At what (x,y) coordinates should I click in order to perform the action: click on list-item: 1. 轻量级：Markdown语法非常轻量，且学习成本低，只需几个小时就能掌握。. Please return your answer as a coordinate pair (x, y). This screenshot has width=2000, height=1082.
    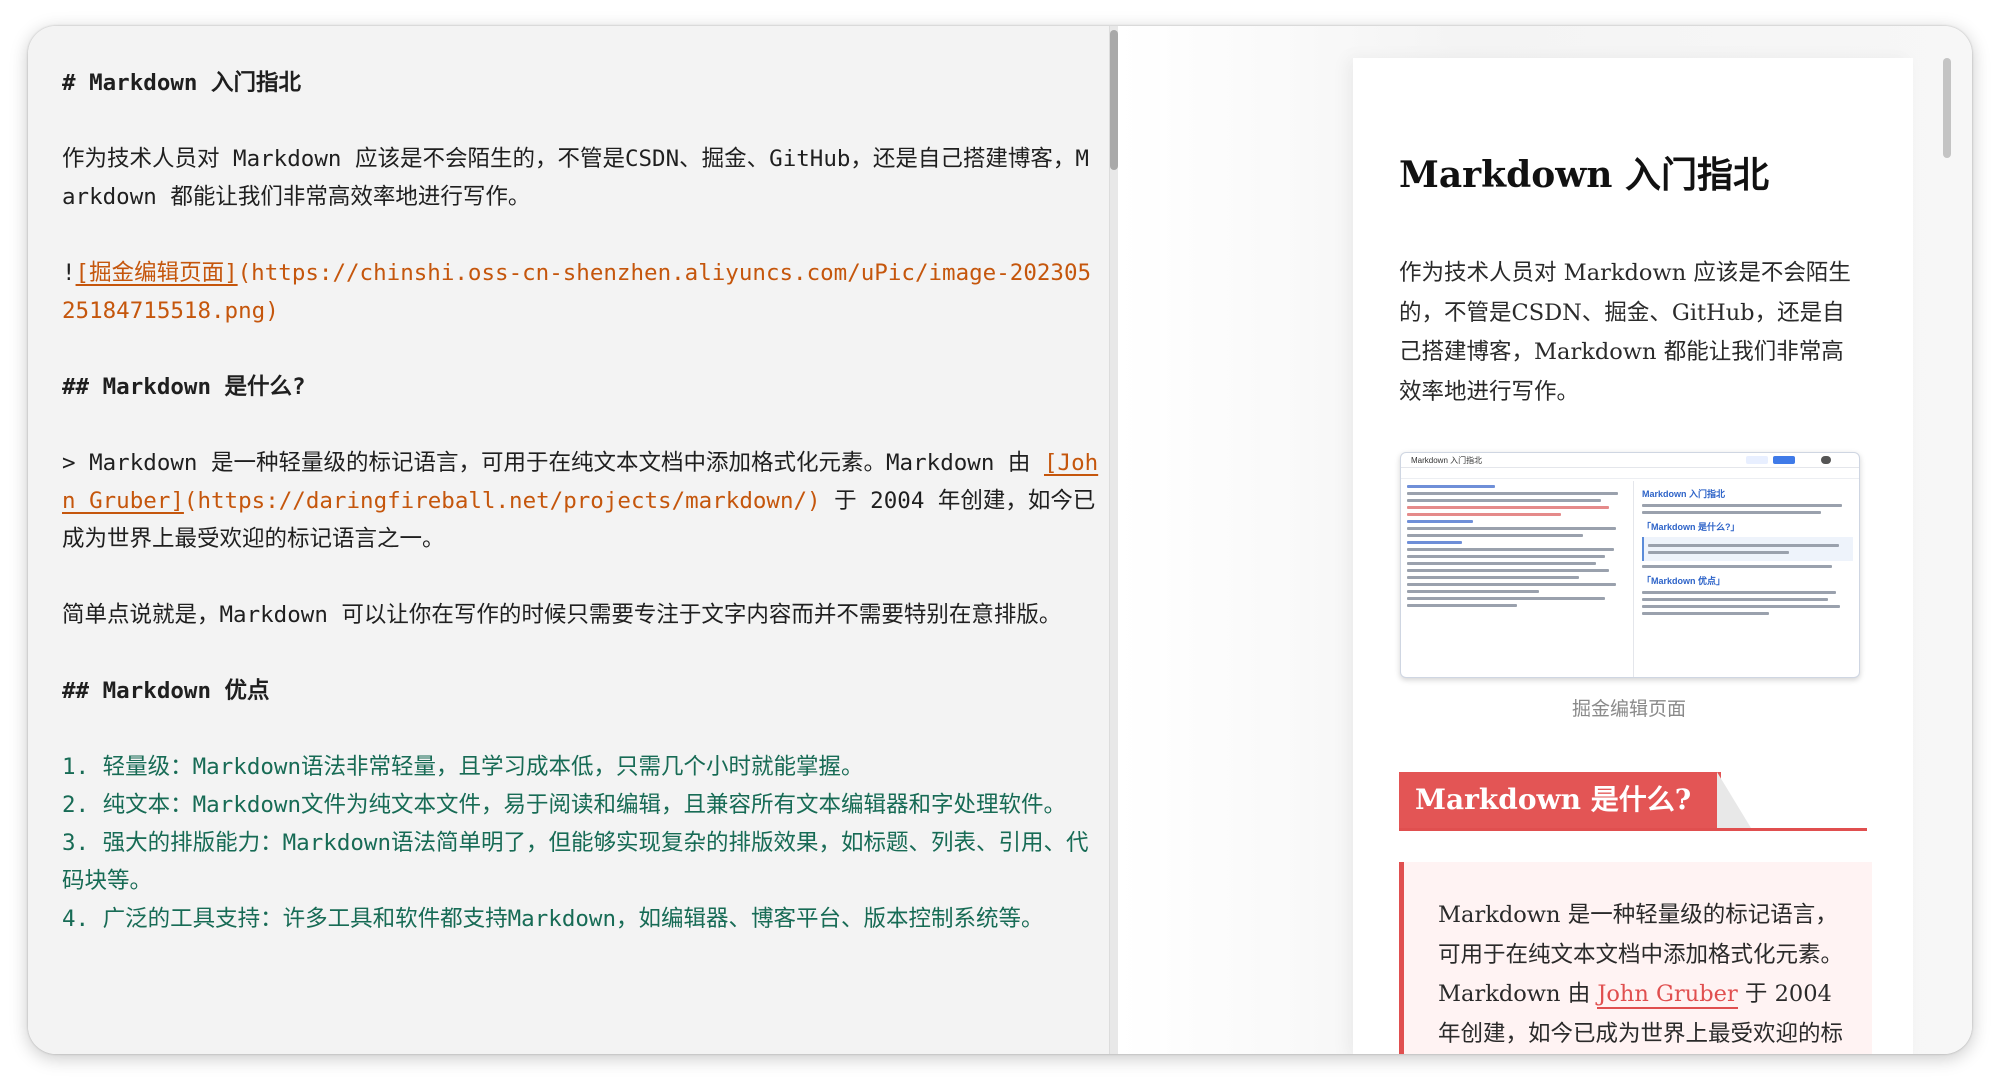
    Looking at the image, I should click on (463, 767).